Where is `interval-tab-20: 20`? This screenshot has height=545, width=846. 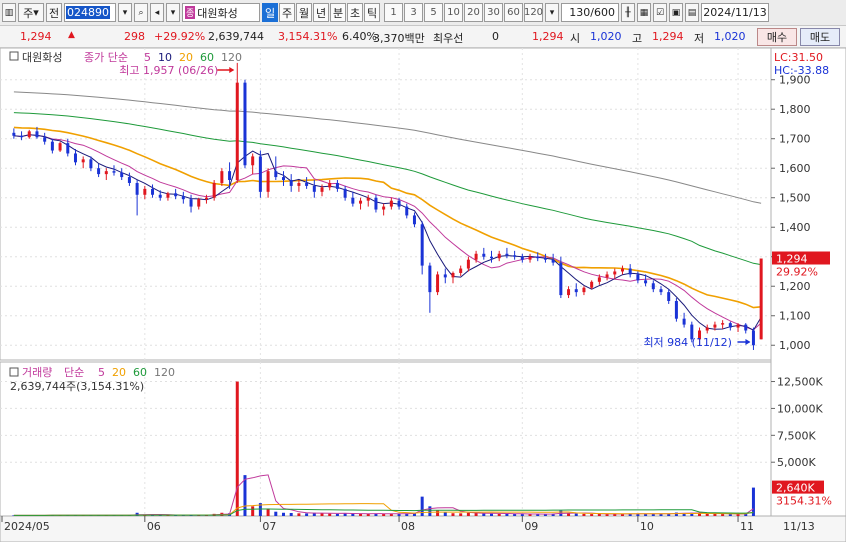
interval-tab-20: 20 is located at coordinates (473, 12).